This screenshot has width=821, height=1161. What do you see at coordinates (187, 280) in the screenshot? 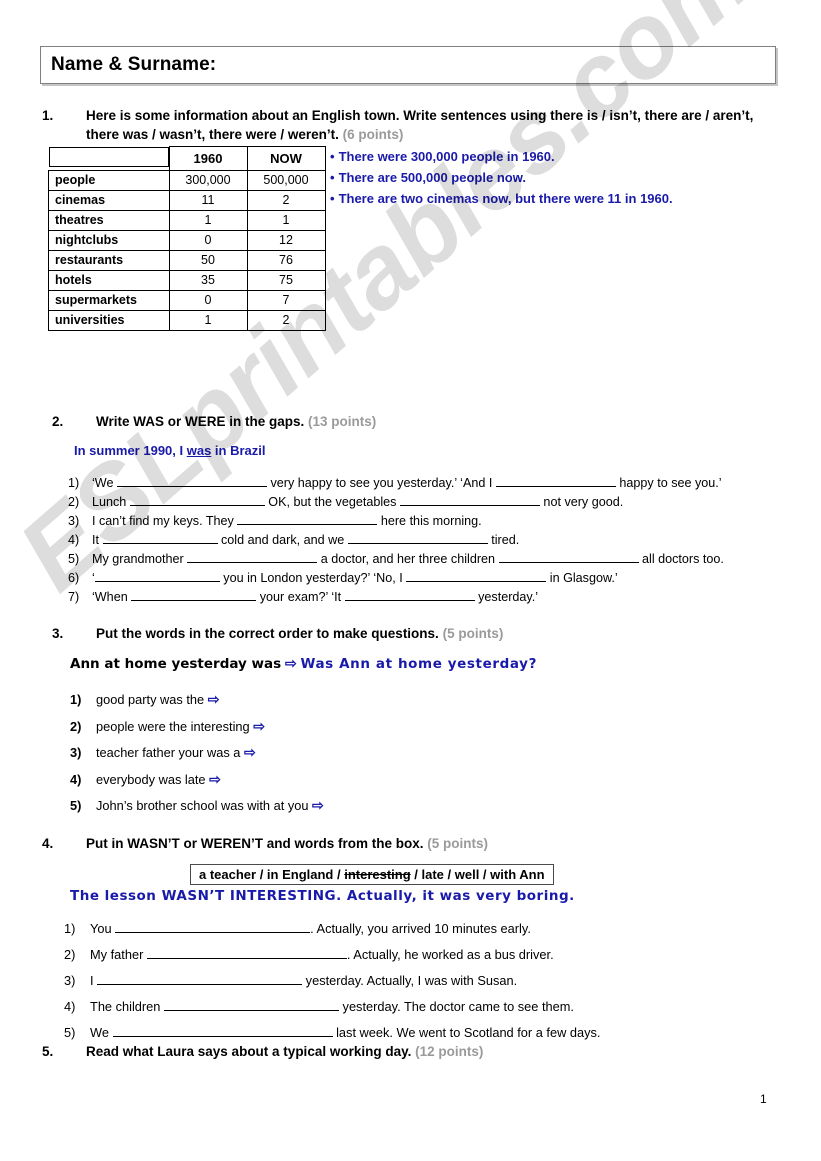
I see `table-row: hotels 35 75` at bounding box center [187, 280].